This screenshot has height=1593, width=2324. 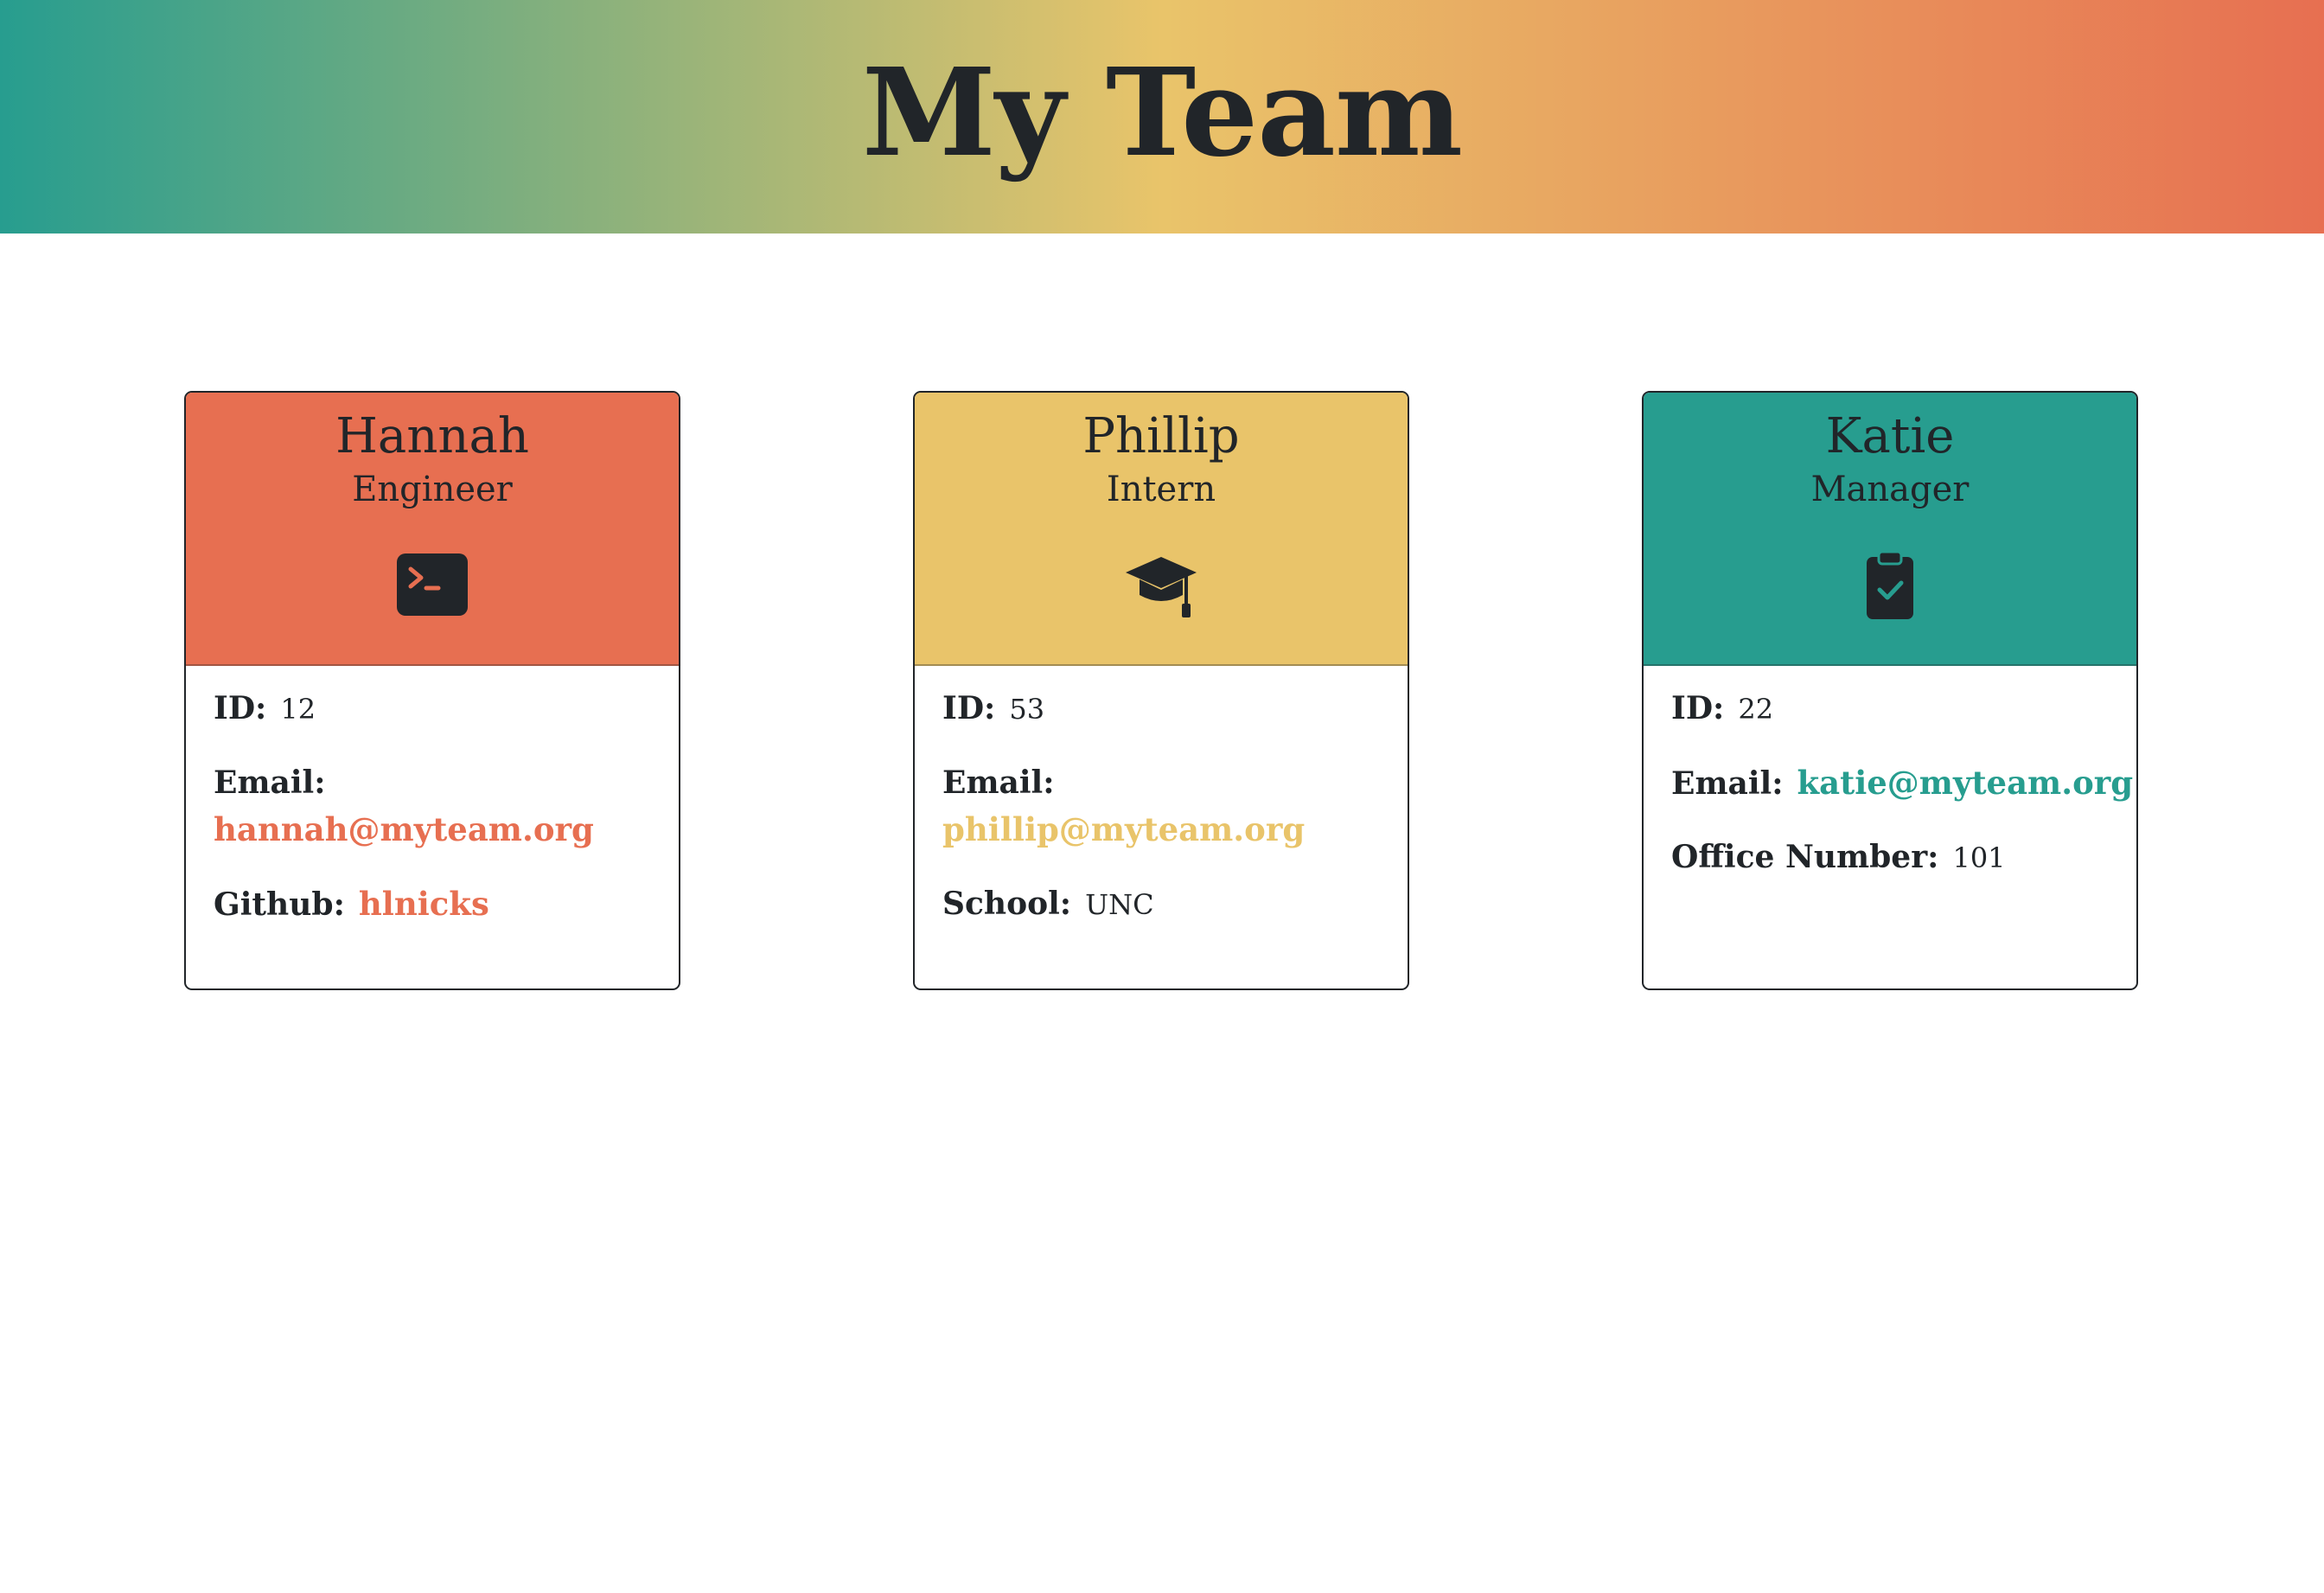 I want to click on email-link: hannah@myteam.org, so click(x=404, y=829).